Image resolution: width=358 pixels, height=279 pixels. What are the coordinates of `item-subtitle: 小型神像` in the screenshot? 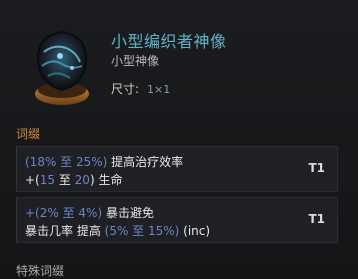 It's located at (135, 61).